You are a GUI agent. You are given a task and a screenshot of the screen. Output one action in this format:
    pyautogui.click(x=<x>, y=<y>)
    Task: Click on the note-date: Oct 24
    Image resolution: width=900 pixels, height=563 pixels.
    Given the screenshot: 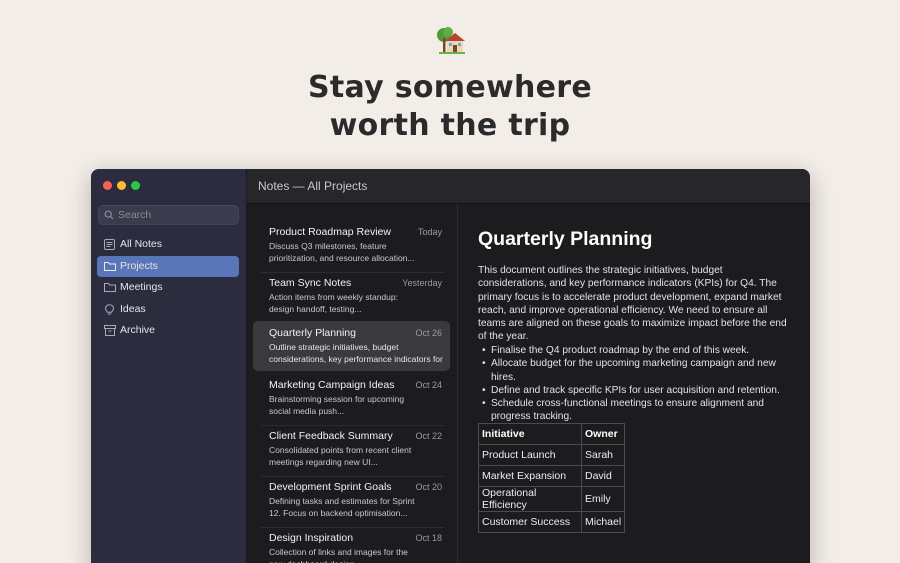 What is the action you would take?
    pyautogui.click(x=428, y=385)
    